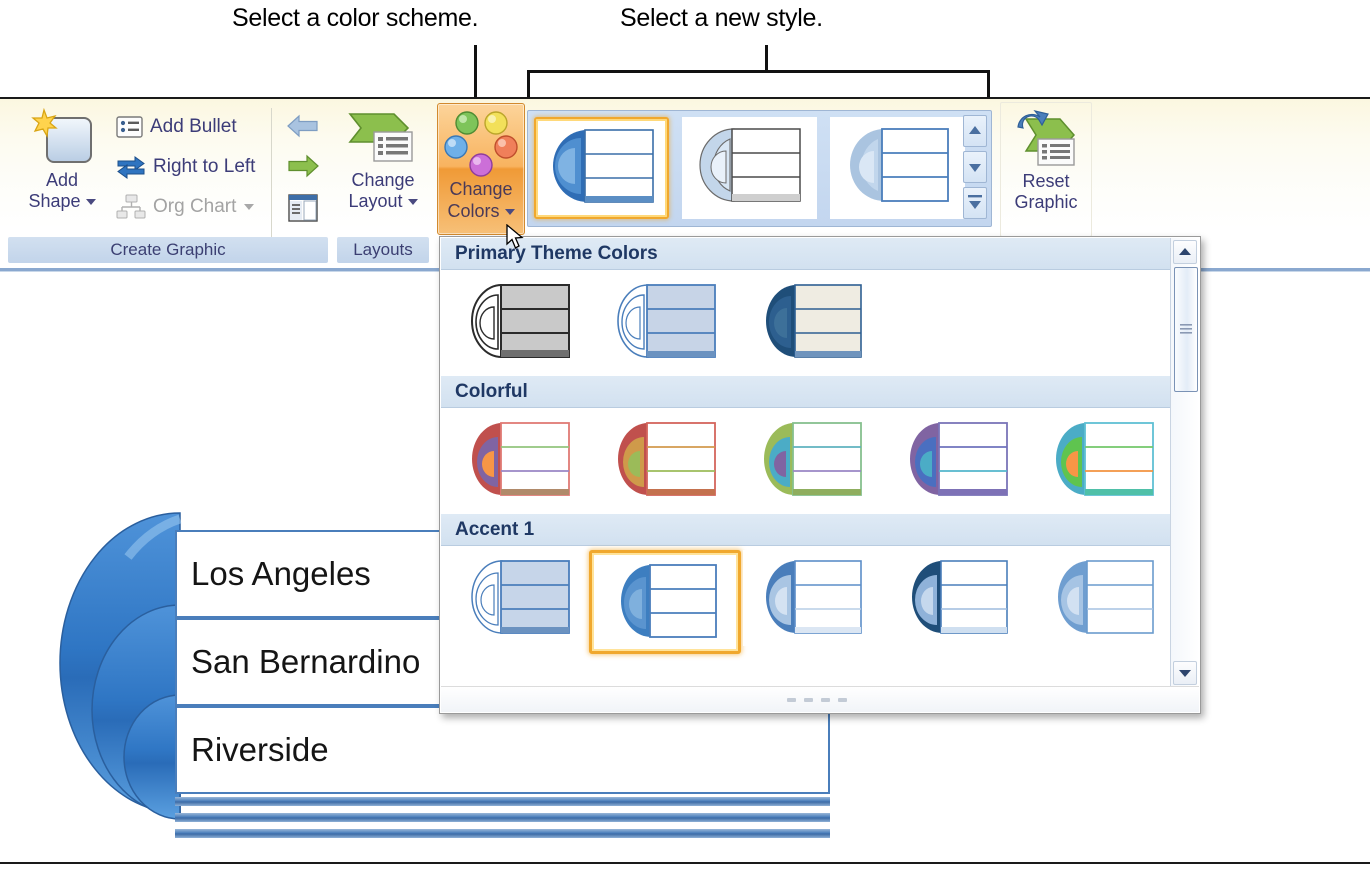 The width and height of the screenshot is (1370, 880). What do you see at coordinates (61, 135) in the screenshot?
I see `add-shape-icon` at bounding box center [61, 135].